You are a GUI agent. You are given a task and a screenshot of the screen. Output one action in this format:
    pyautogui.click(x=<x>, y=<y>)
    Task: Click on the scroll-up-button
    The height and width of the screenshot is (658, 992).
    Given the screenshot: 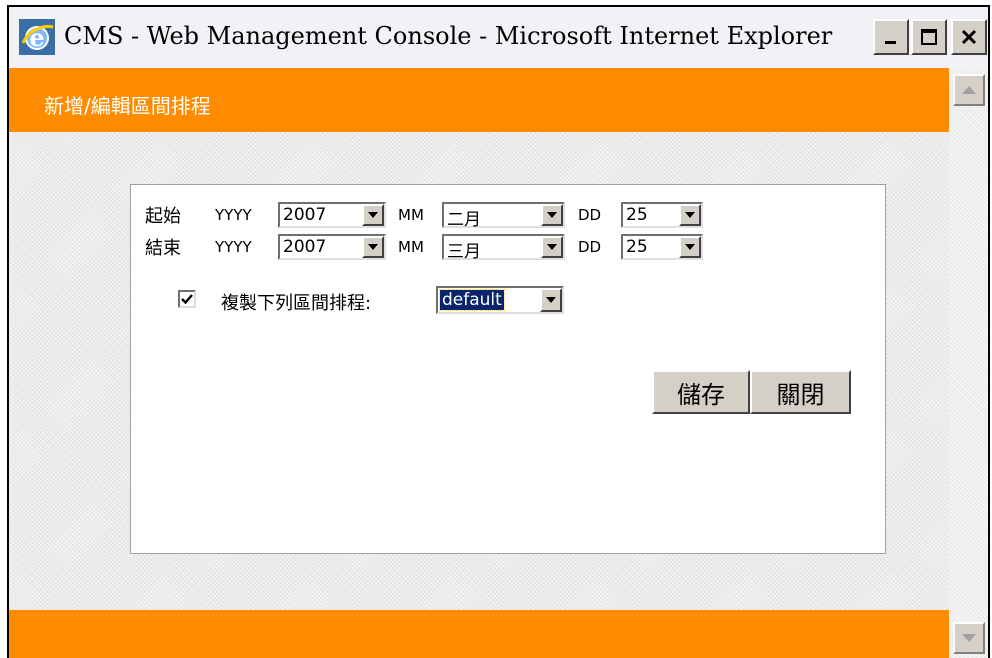 What is the action you would take?
    pyautogui.click(x=969, y=90)
    